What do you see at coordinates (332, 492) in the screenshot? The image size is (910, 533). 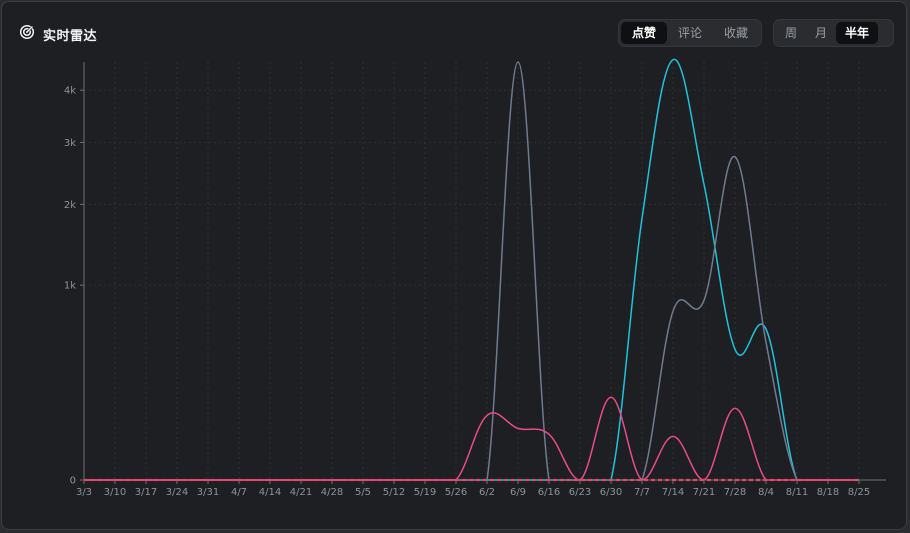 I see `x-tick-label: 4/28` at bounding box center [332, 492].